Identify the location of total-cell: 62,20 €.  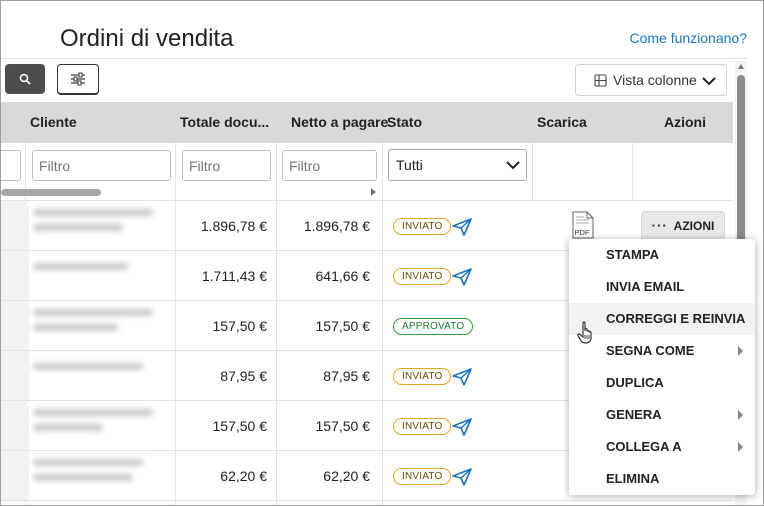
(243, 476).